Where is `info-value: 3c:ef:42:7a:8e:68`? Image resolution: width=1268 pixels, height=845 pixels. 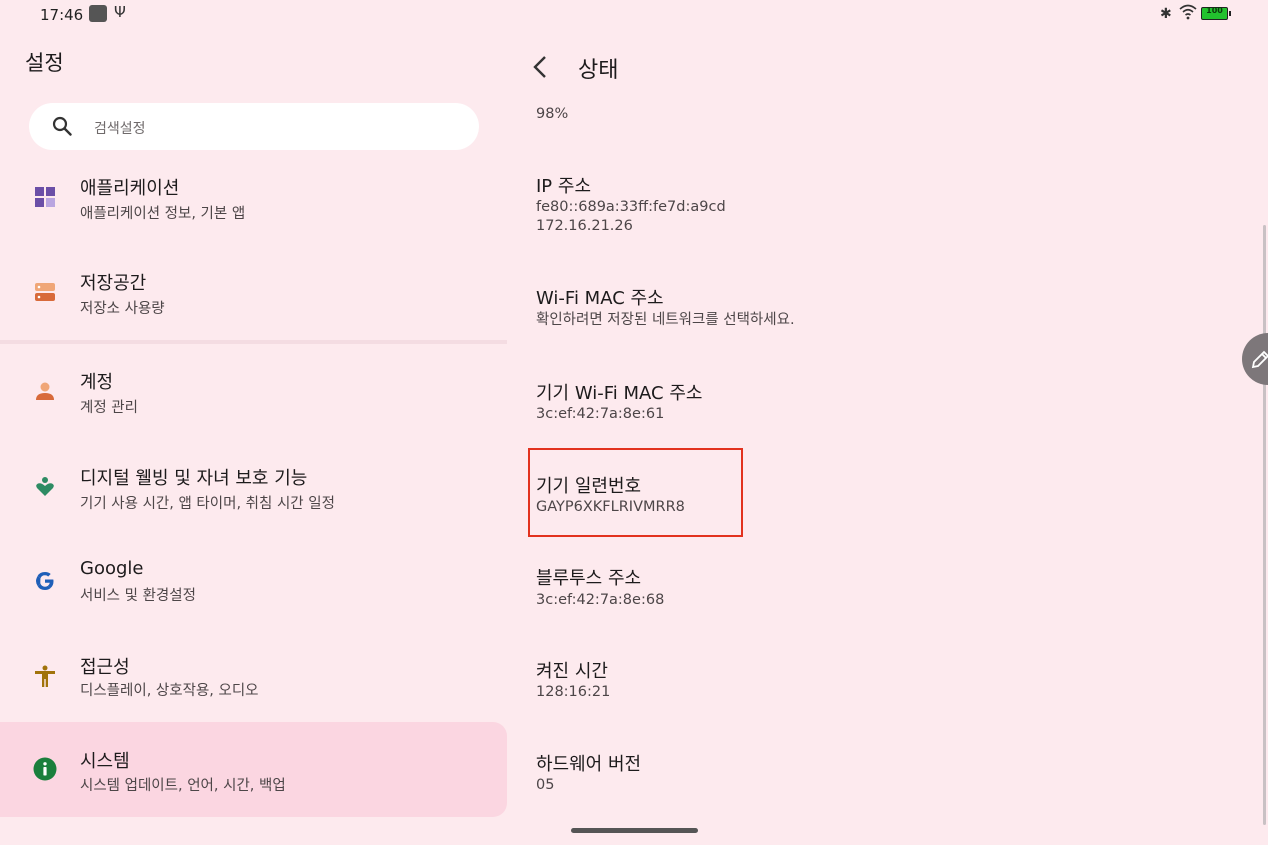
info-value: 3c:ef:42:7a:8e:68 is located at coordinates (600, 600).